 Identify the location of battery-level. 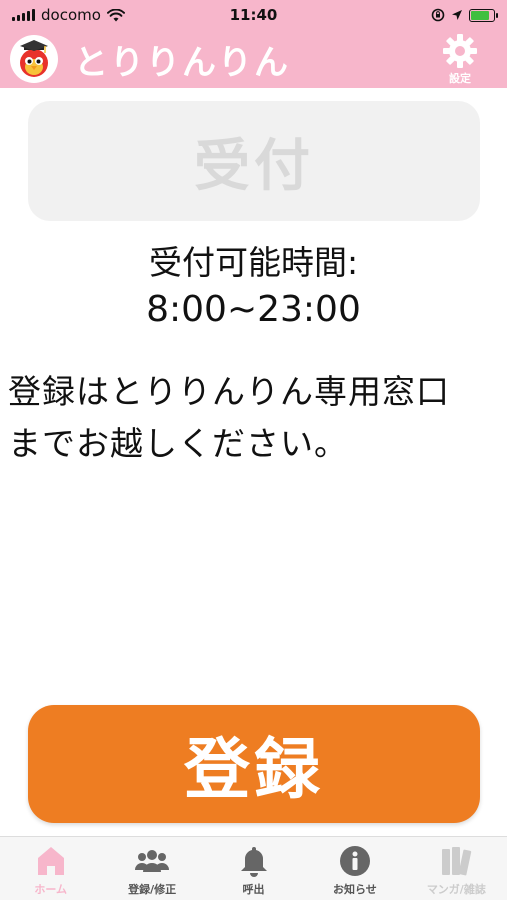
(480, 15).